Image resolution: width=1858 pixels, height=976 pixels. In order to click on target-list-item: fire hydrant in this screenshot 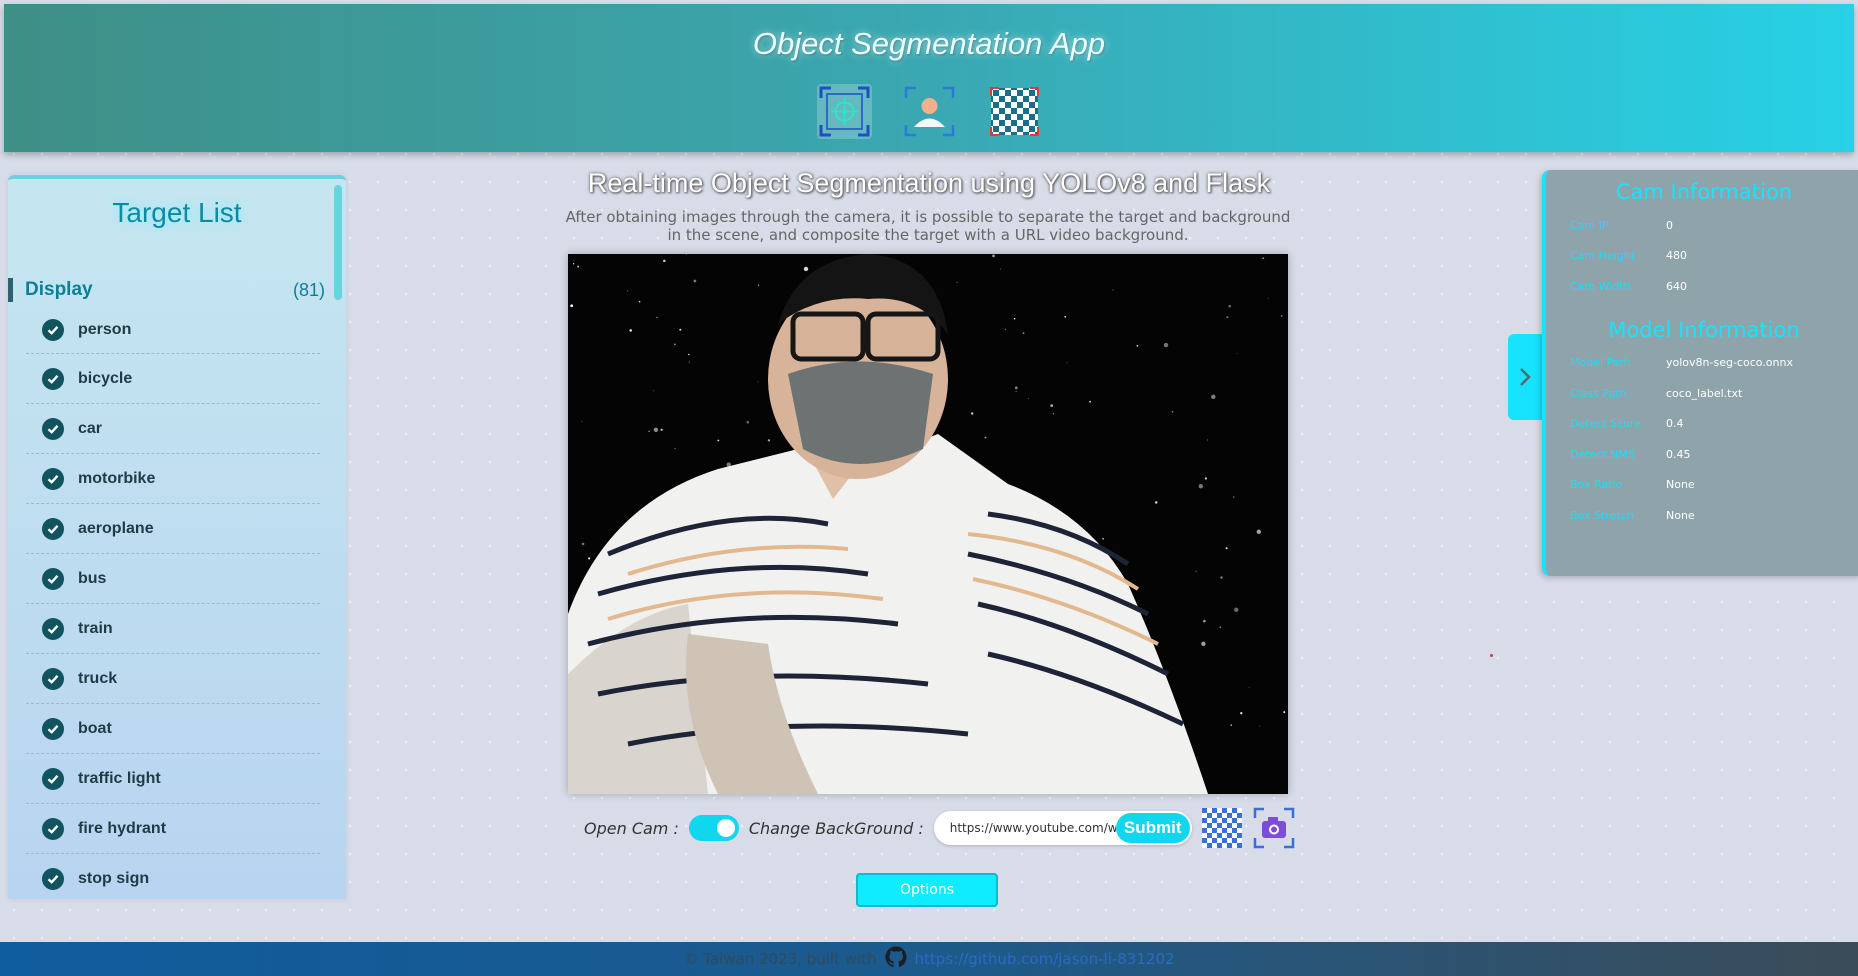, I will do `click(173, 828)`.